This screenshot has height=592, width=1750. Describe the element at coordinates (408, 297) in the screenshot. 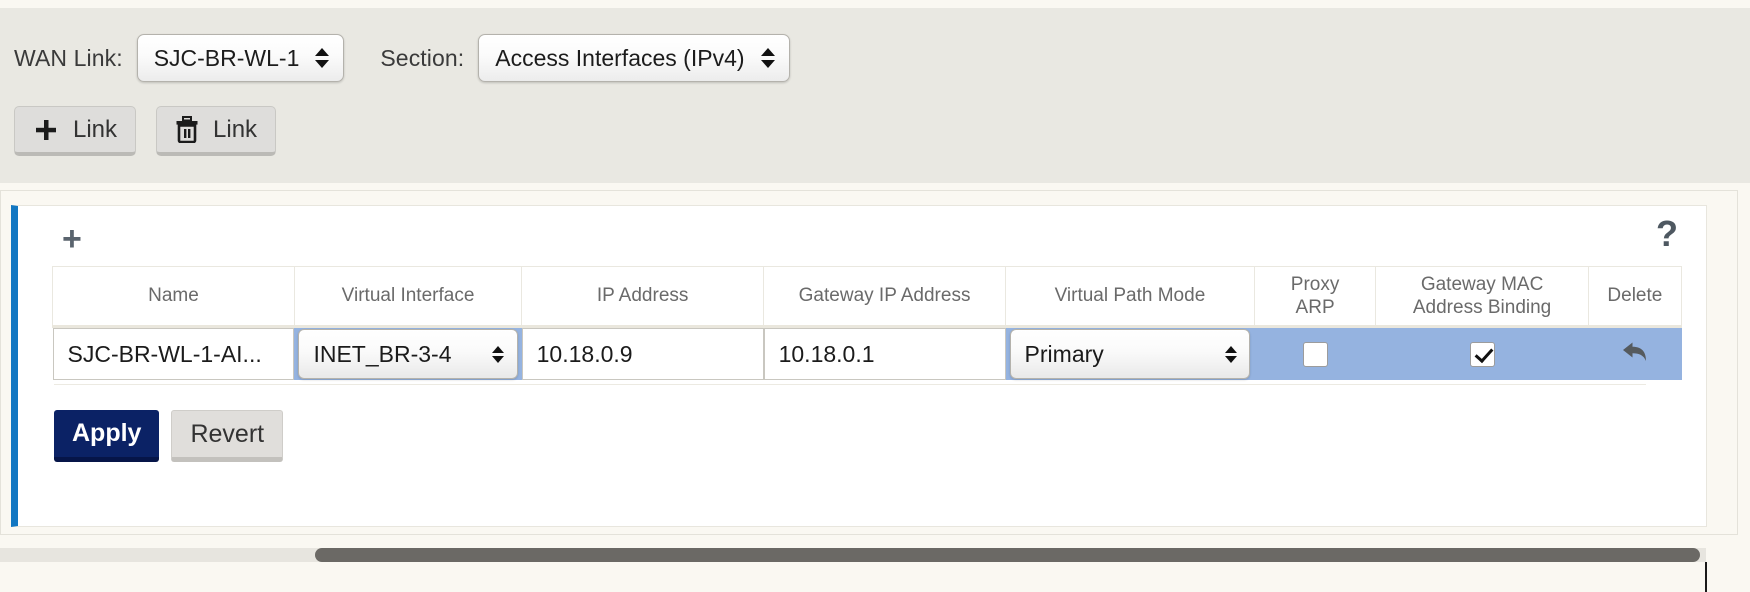

I see `column-header-virtual-interface: Virtual Interface` at that location.